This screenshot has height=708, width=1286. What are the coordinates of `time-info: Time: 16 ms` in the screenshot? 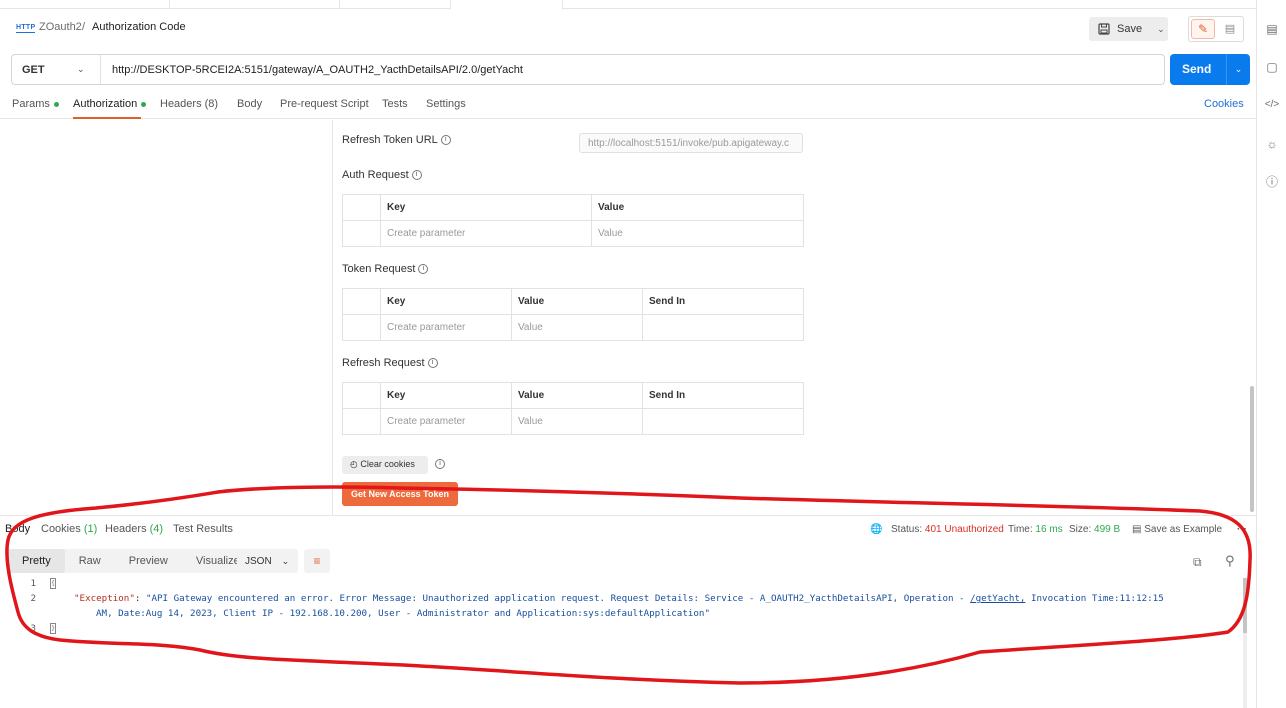 It's located at (1035, 529).